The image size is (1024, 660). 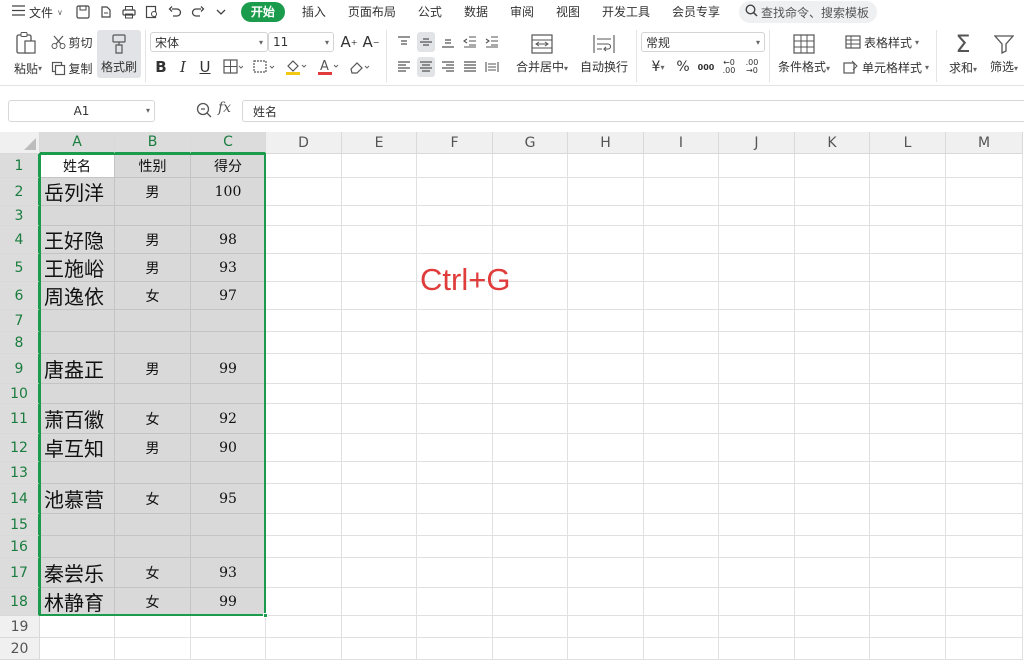 What do you see at coordinates (161, 67) in the screenshot?
I see `bold-icon: B` at bounding box center [161, 67].